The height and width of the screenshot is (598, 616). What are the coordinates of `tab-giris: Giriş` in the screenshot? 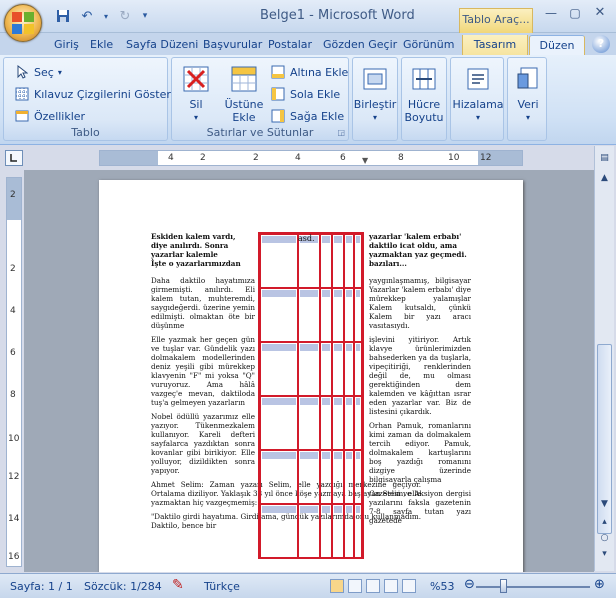 It's located at (66, 45).